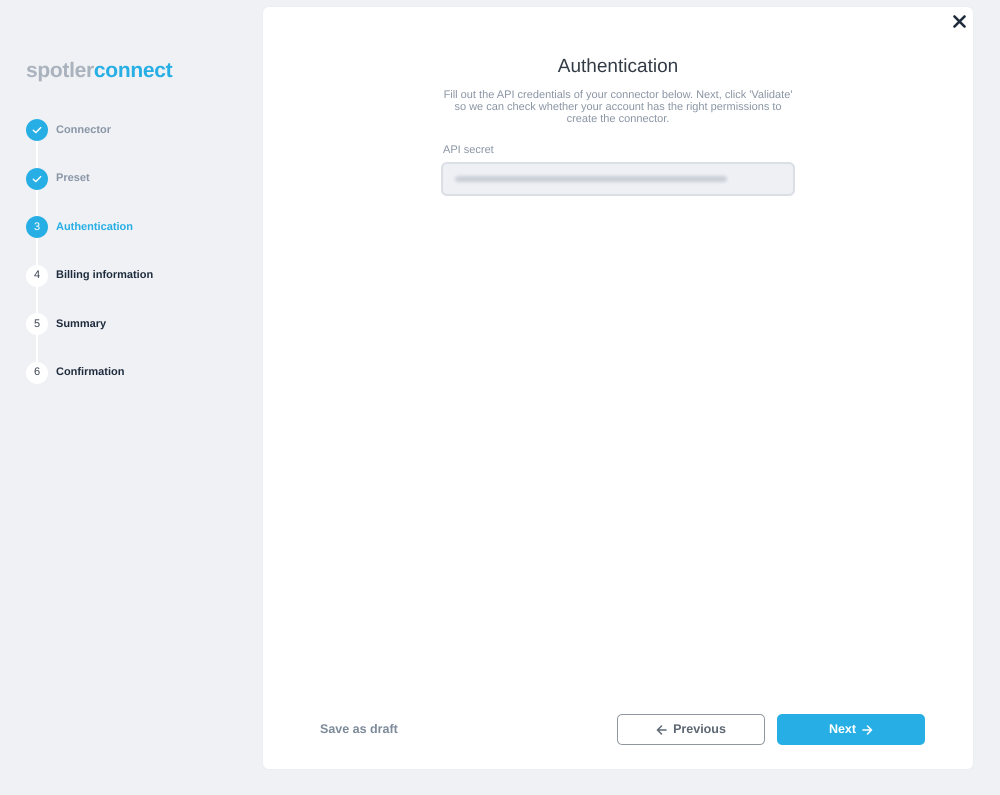  Describe the element at coordinates (469, 150) in the screenshot. I see `field-label: API secret` at that location.